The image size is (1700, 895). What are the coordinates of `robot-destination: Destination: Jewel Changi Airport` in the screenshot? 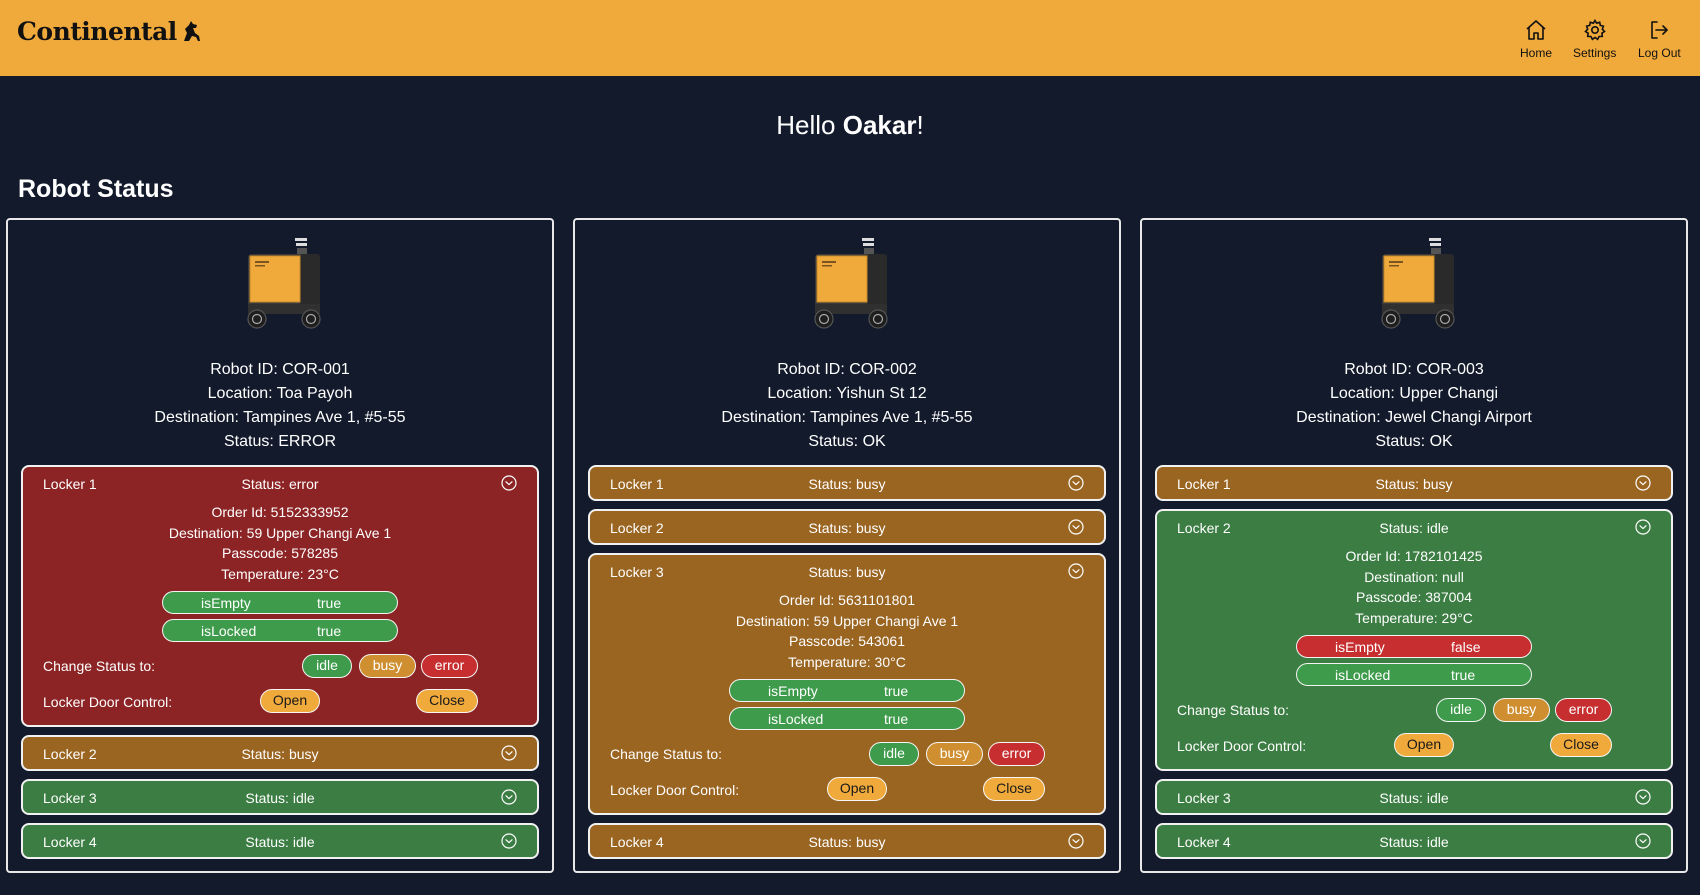 It's located at (1414, 417).